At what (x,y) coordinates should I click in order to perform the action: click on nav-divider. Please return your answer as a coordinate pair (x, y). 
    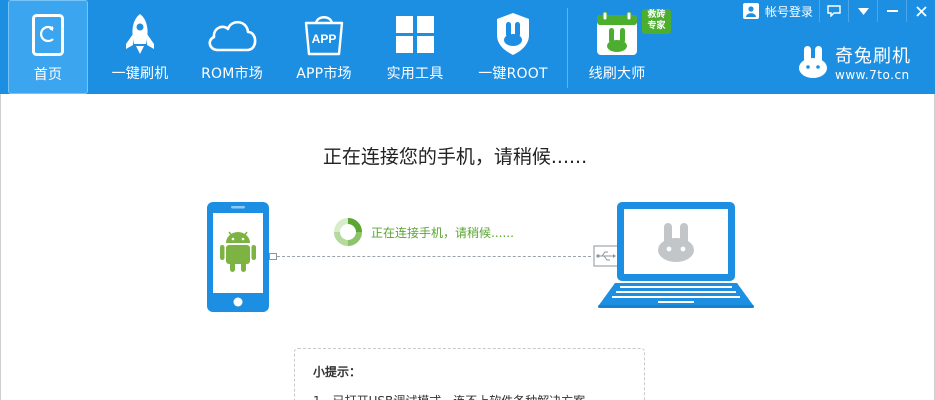
    Looking at the image, I should click on (567, 48).